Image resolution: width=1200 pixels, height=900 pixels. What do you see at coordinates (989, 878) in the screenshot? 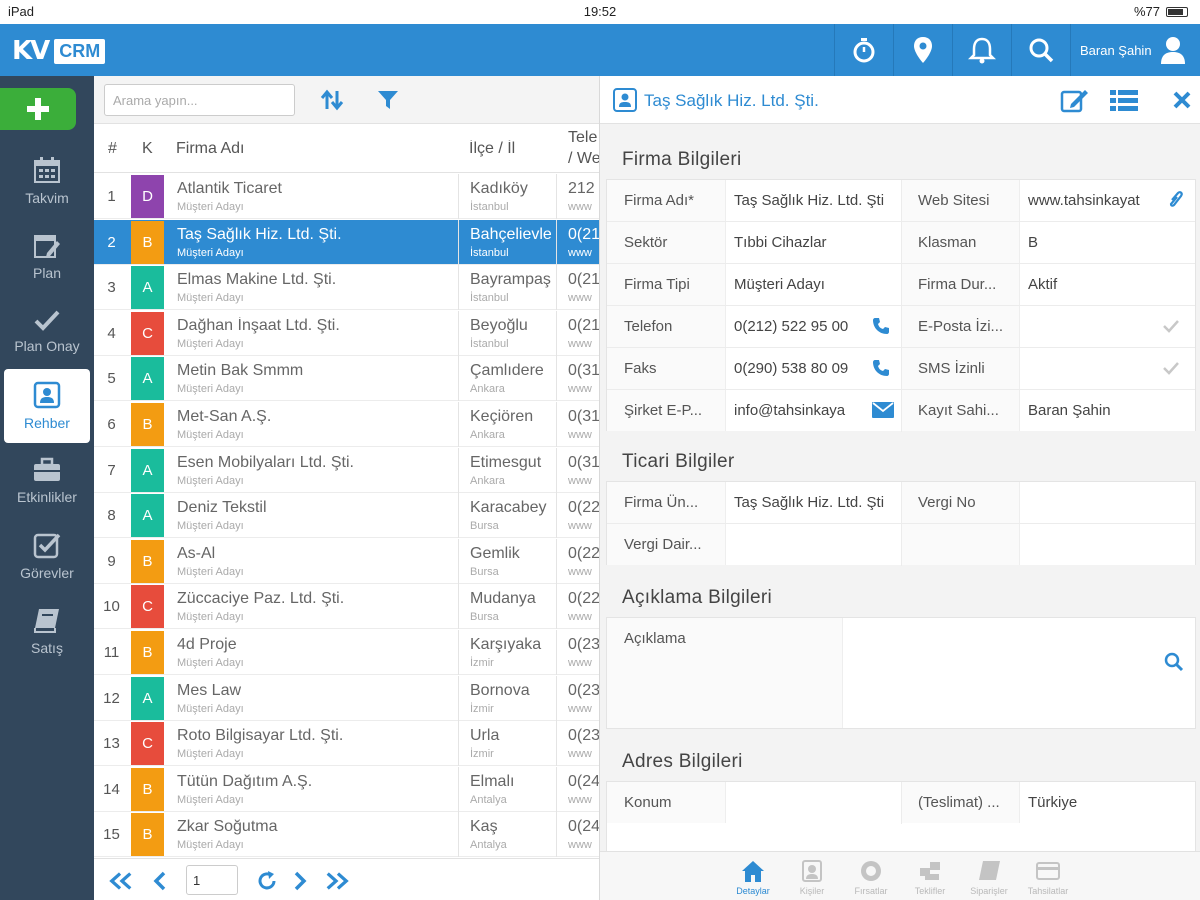
I see `tab-siparişler: Siparişler` at bounding box center [989, 878].